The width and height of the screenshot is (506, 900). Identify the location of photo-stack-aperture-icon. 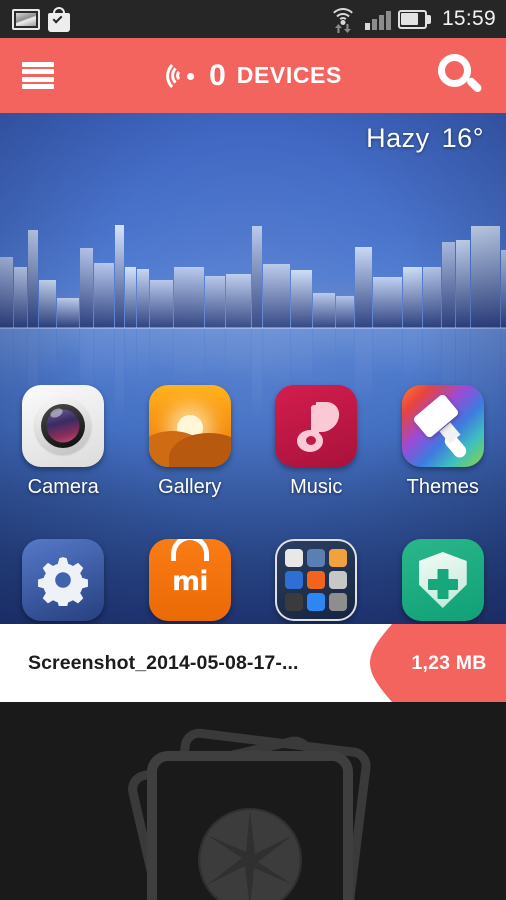
(249, 814).